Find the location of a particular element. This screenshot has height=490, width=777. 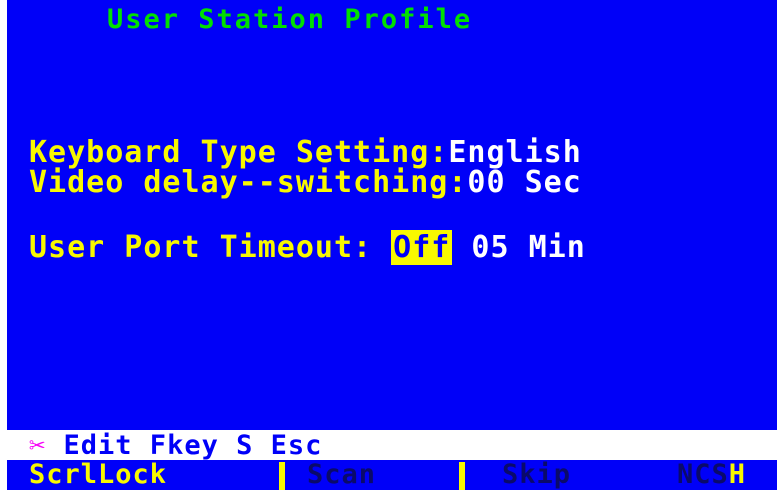

video-delay-value: 00 Sec is located at coordinates (524, 182).